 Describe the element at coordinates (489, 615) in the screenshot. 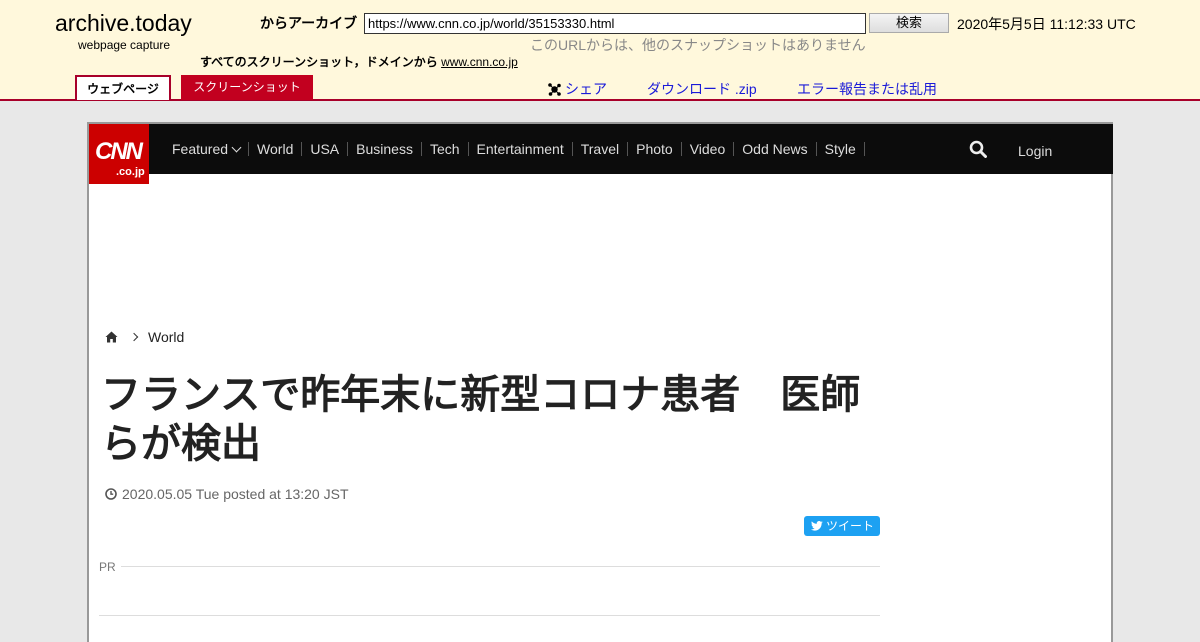

I see `pr-divider-bottom` at that location.